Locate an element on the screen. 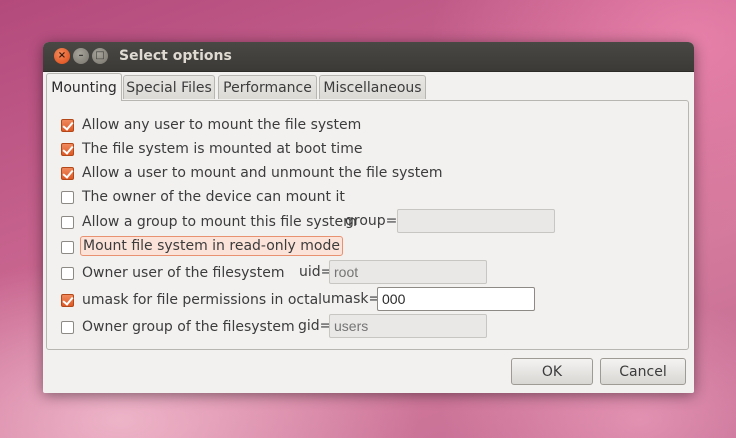  minimize-icon: – is located at coordinates (81, 56).